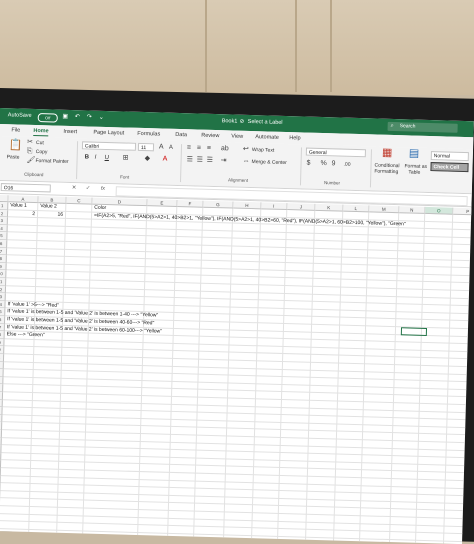 The width and height of the screenshot is (474, 544). Describe the element at coordinates (103, 189) in the screenshot. I see `insert-function-button: fx` at that location.